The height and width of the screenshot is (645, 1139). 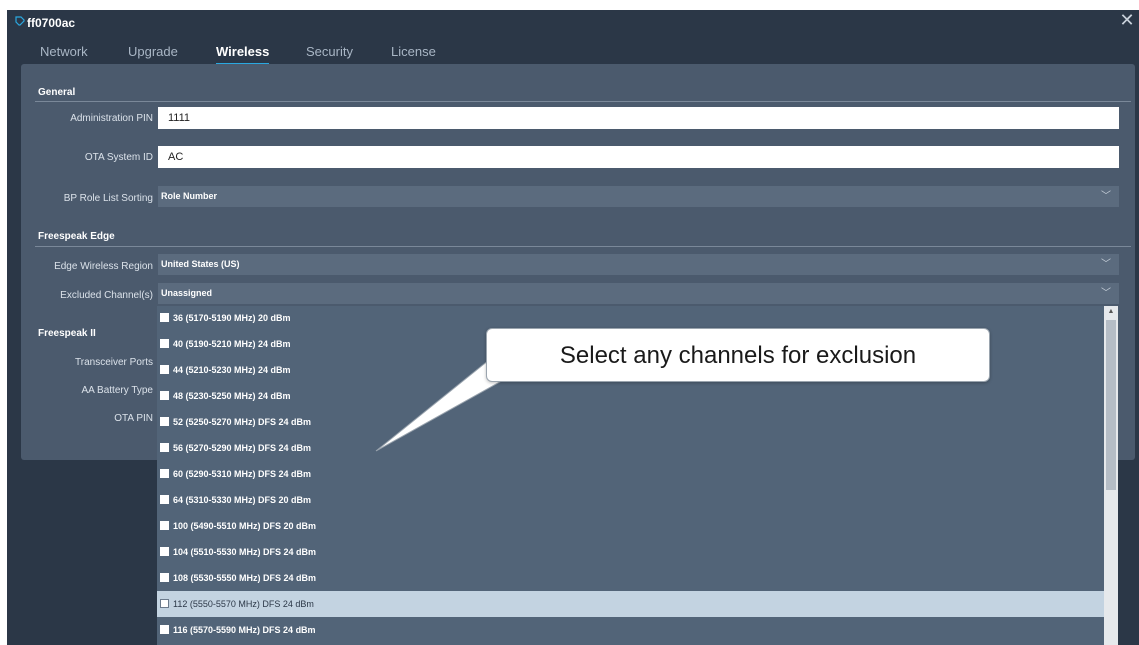 I want to click on scroll-up-icon: ▲, so click(x=1111, y=312).